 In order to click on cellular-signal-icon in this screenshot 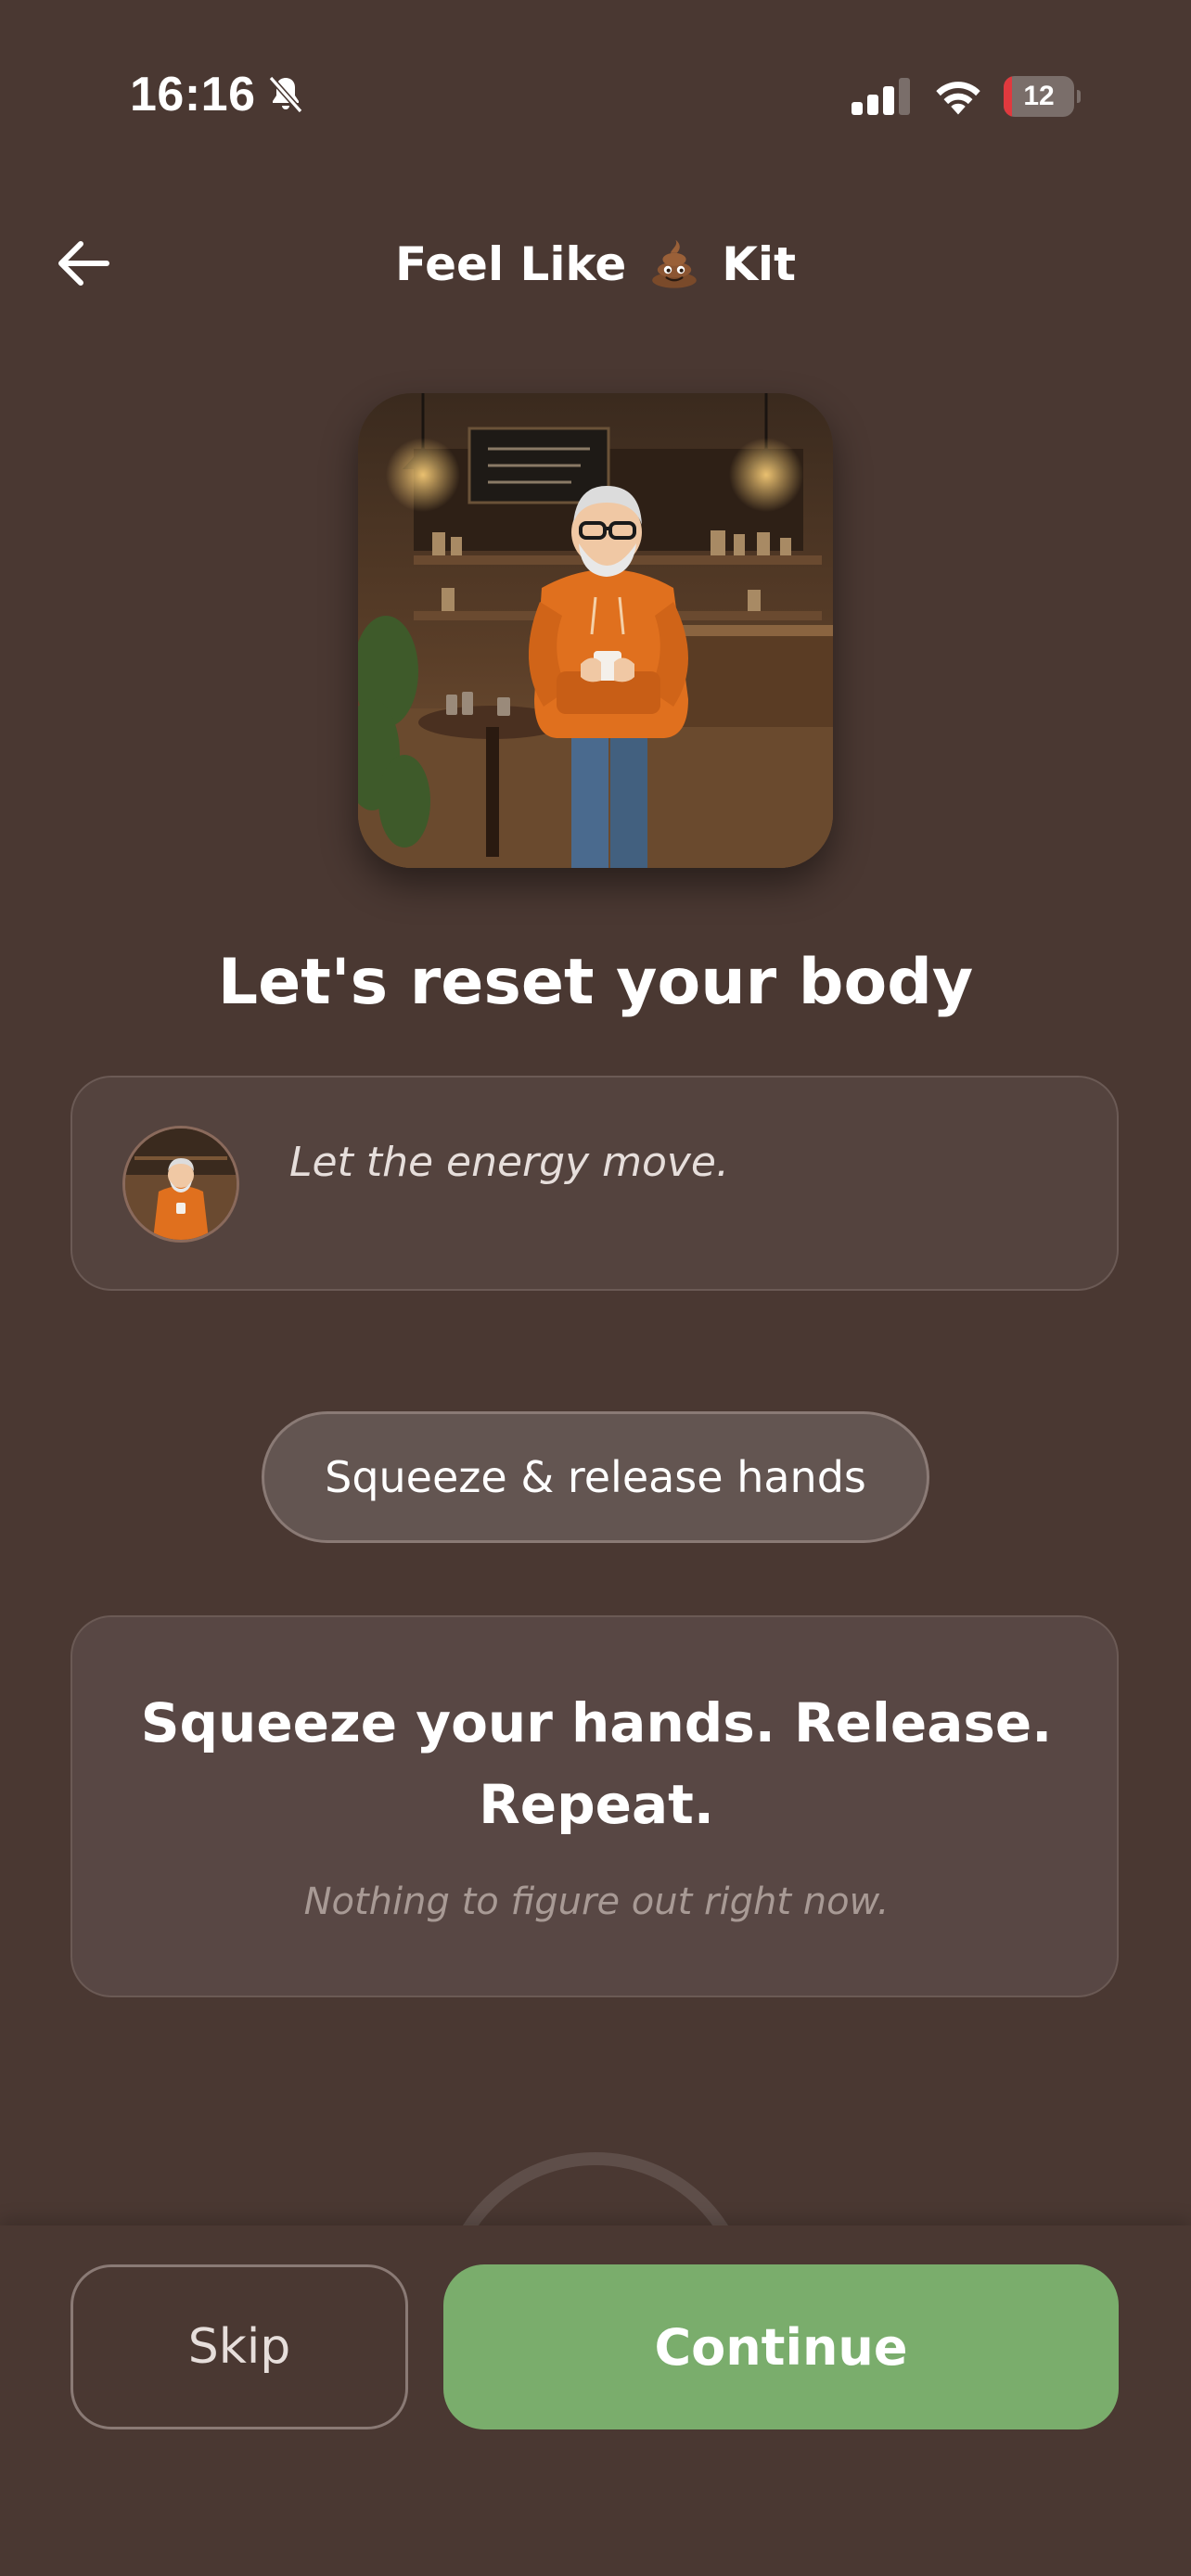, I will do `click(881, 97)`.